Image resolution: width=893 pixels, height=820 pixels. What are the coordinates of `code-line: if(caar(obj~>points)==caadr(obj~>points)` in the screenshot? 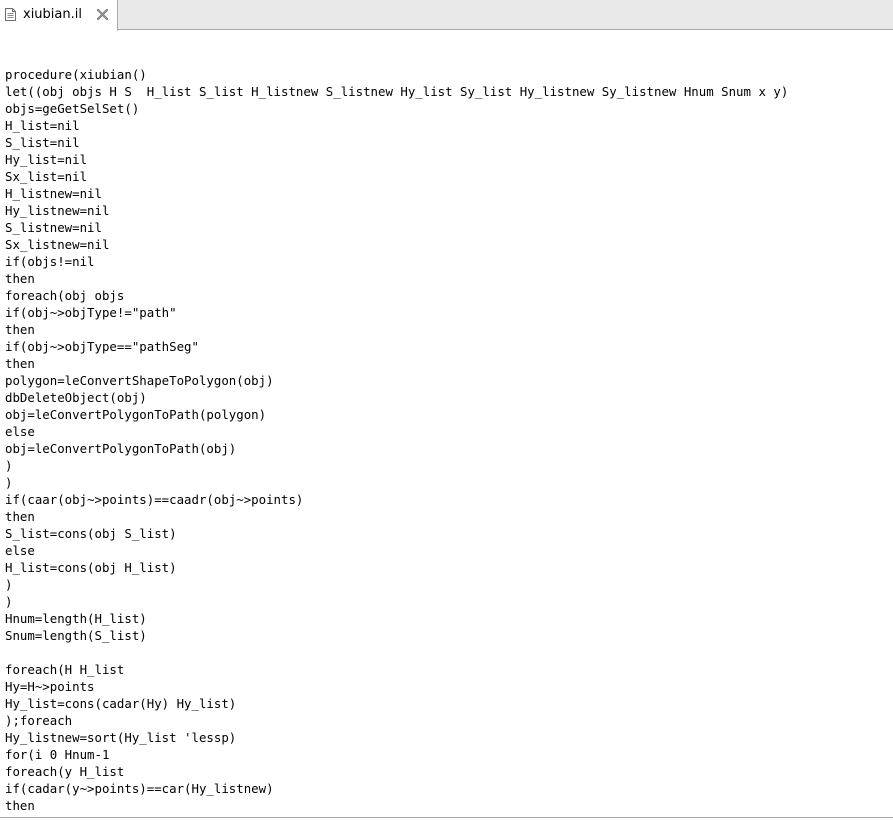 It's located at (154, 499).